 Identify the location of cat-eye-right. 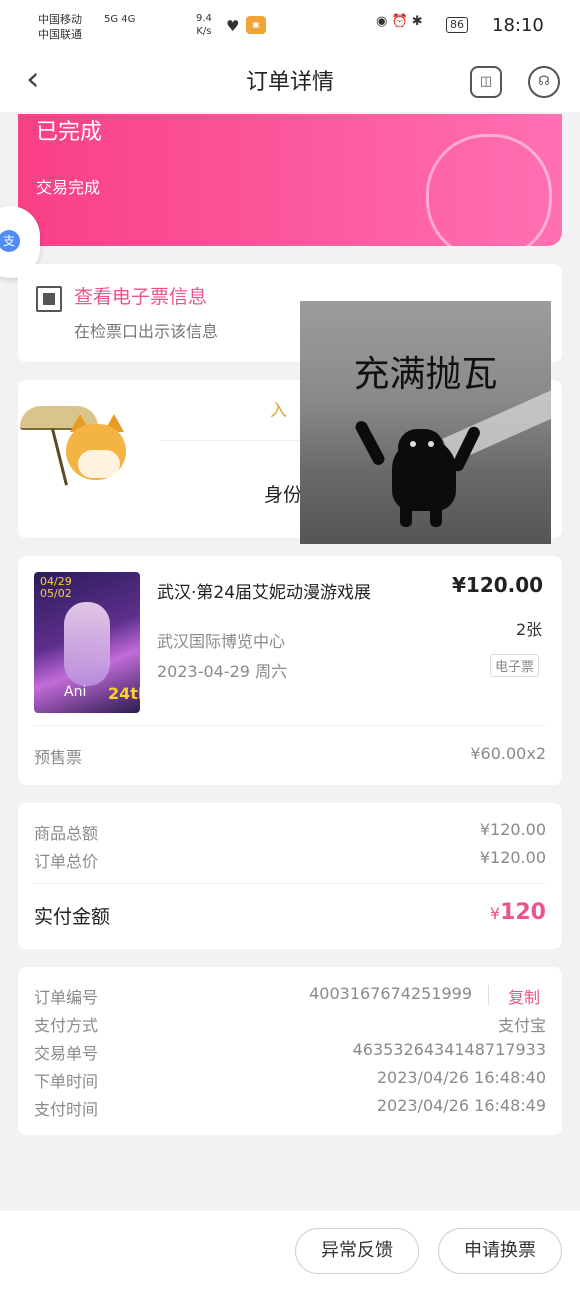
(431, 444).